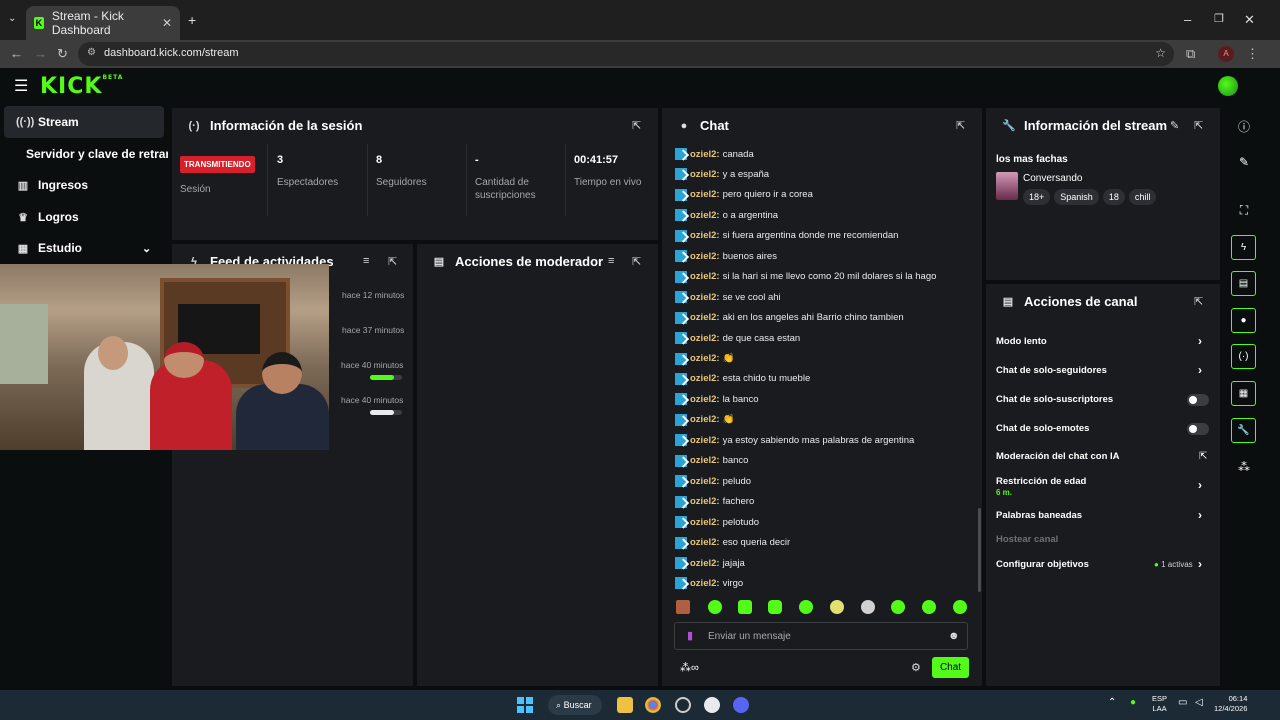 The image size is (1280, 720). What do you see at coordinates (683, 705) in the screenshot?
I see `app-icon` at bounding box center [683, 705].